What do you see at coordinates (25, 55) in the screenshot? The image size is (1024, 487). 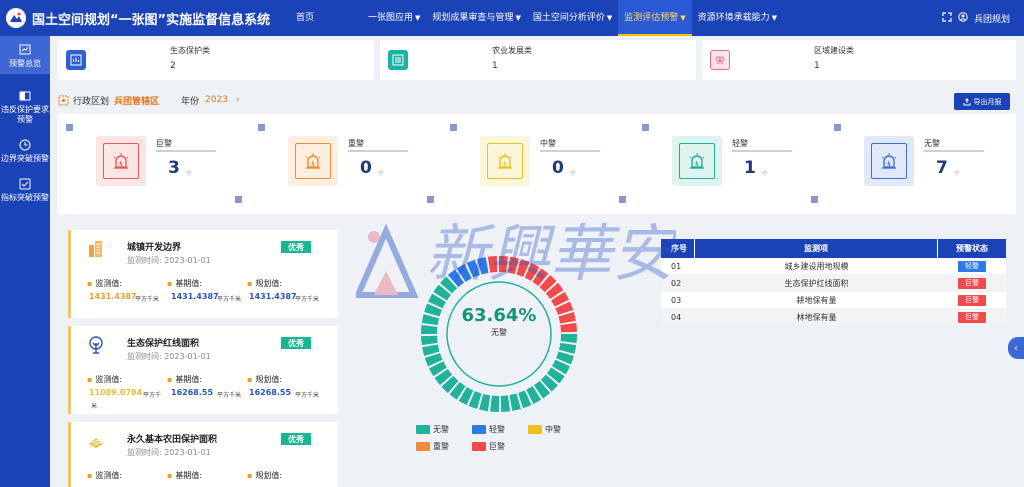 I see `sidebar-item-overview: 预警总览` at bounding box center [25, 55].